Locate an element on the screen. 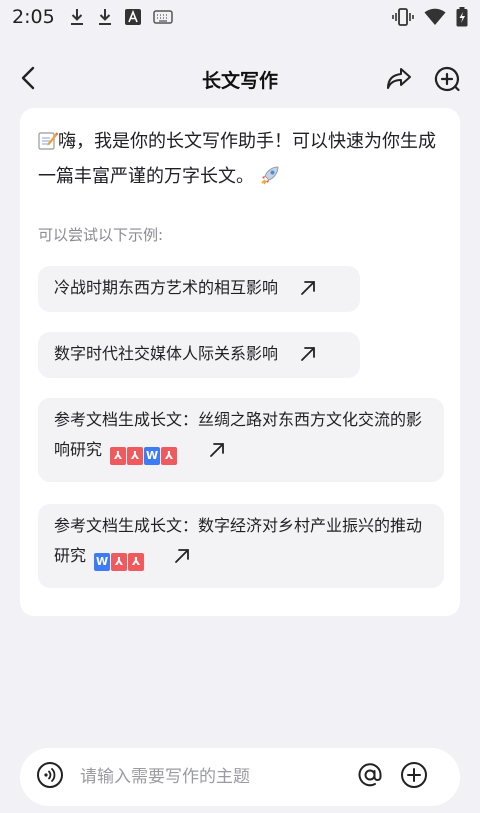  message-input-bar is located at coordinates (240, 777).